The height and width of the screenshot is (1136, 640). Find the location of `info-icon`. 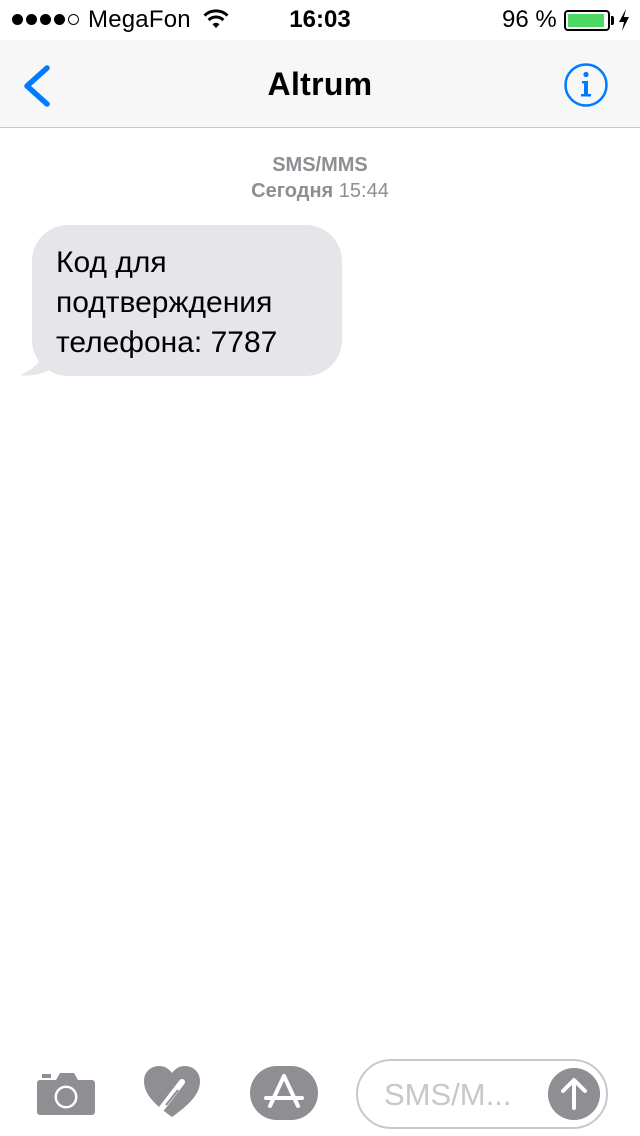

info-icon is located at coordinates (586, 85).